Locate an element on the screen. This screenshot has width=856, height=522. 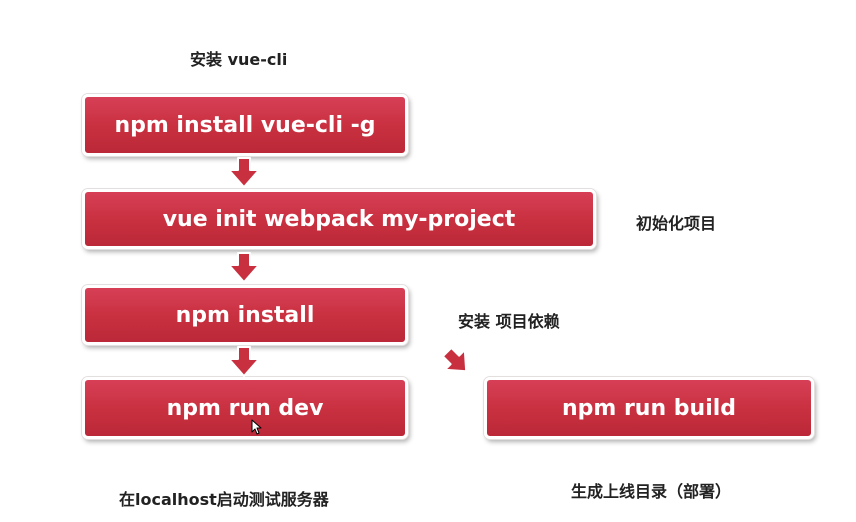
label-run-dev: 在localhost启动测试服务器 is located at coordinates (224, 499).